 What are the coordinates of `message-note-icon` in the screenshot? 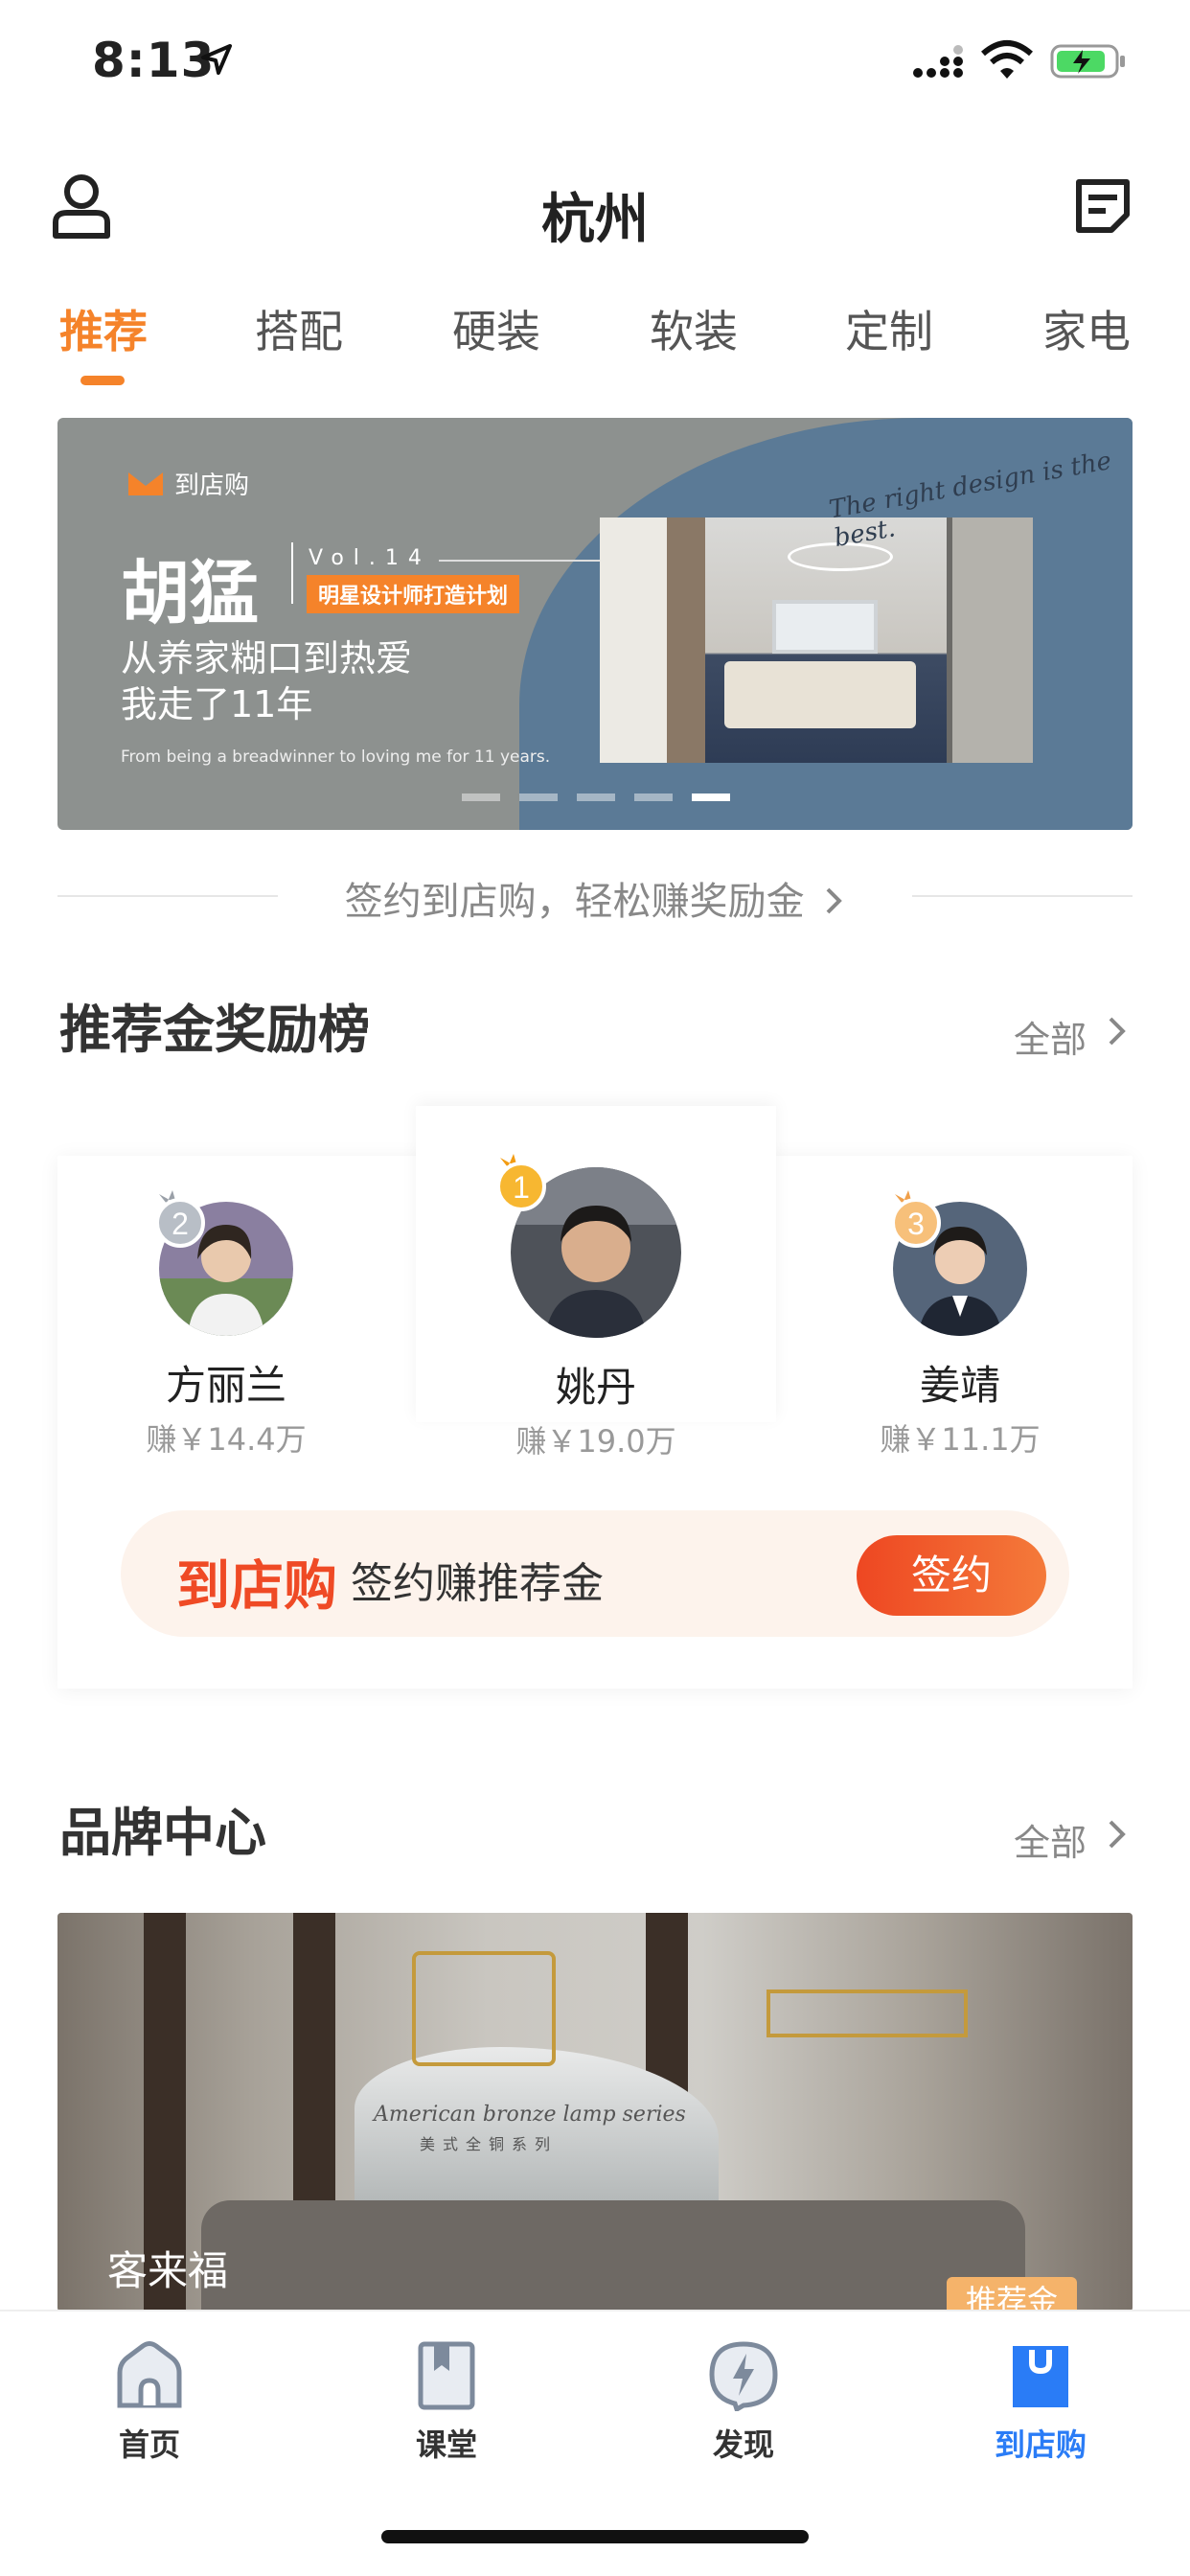 It's located at (1103, 206).